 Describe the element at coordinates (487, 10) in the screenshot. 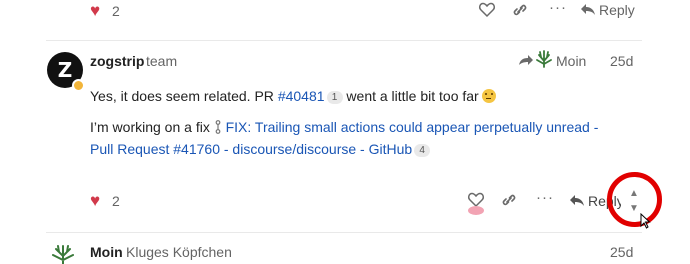

I see `like-outline-icon` at that location.